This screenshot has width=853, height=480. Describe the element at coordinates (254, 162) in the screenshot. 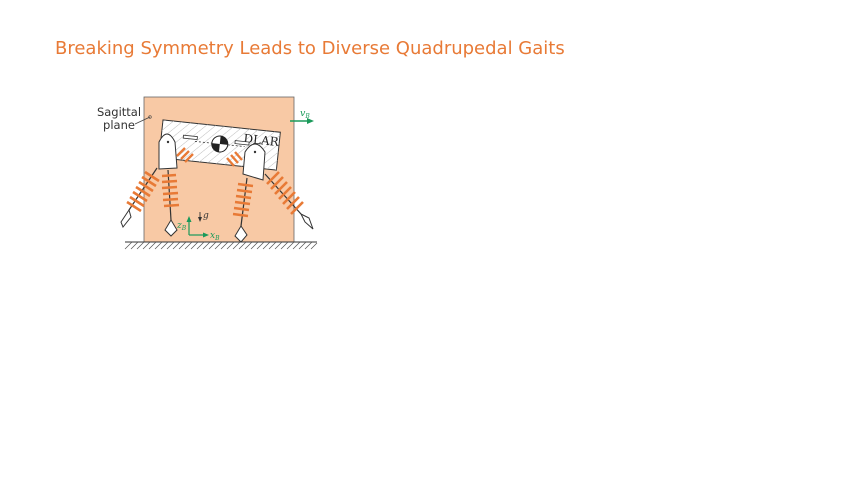

I see `front-hip` at that location.